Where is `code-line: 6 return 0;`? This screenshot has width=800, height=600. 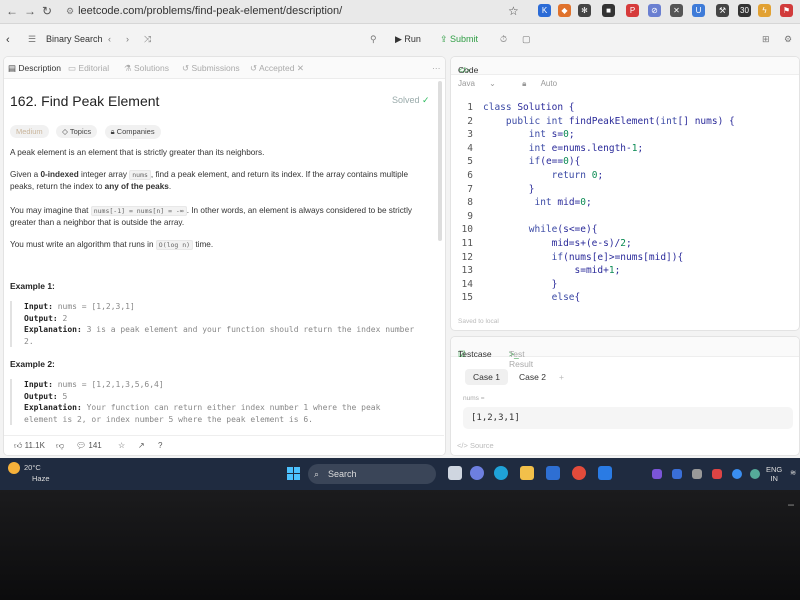 code-line: 6 return 0; is located at coordinates (625, 176).